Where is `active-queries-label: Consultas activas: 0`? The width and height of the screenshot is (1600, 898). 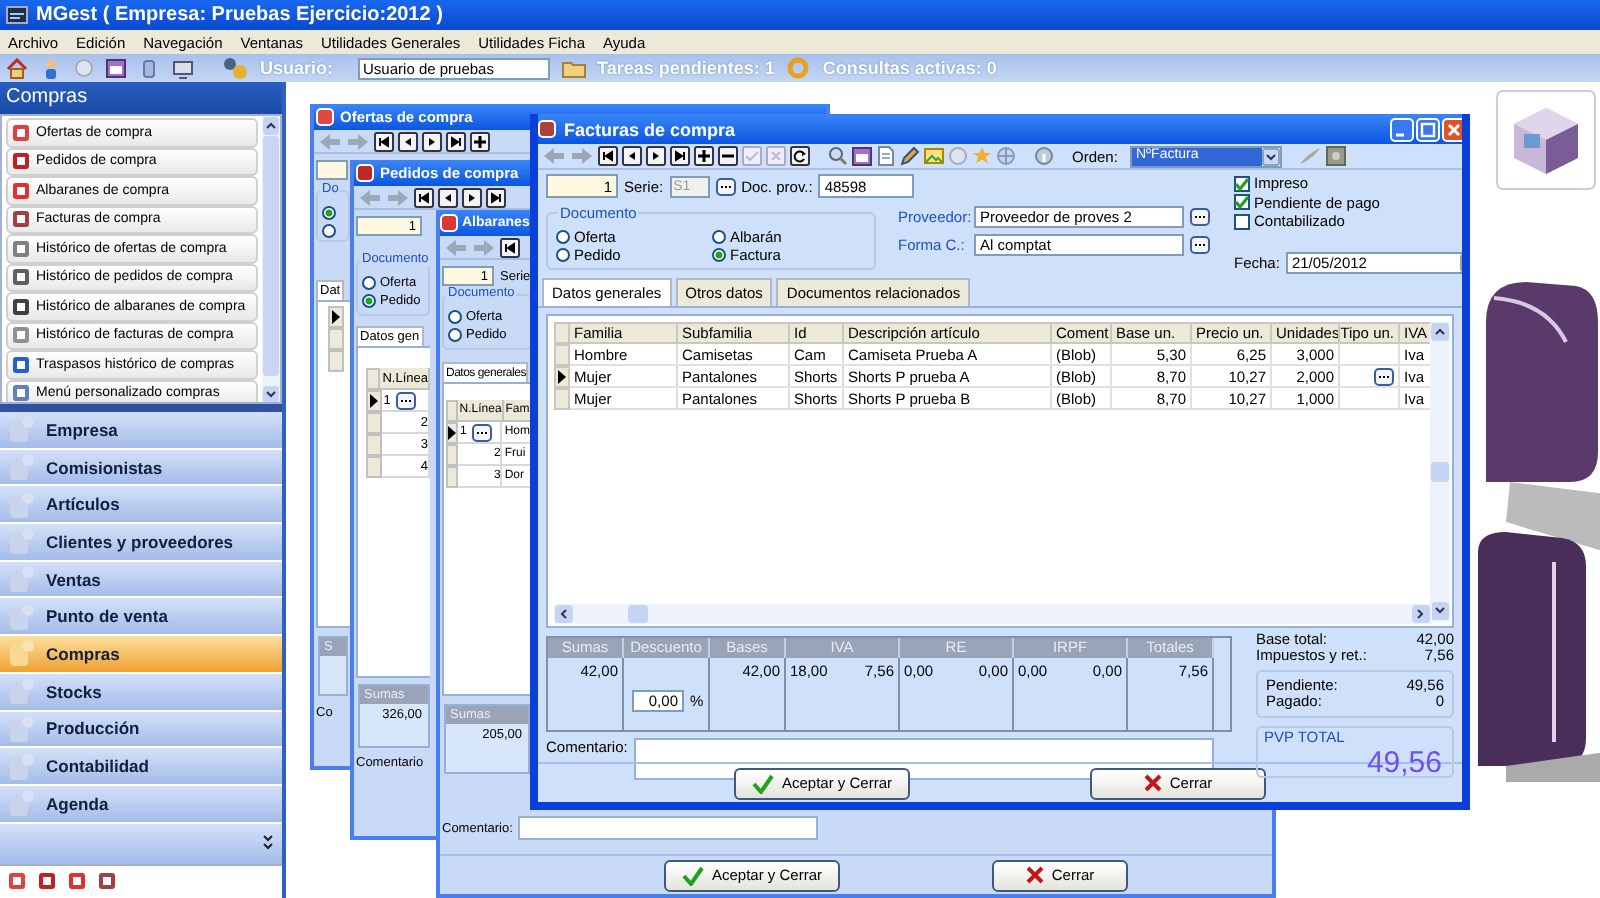
active-queries-label: Consultas activas: 0 is located at coordinates (909, 68).